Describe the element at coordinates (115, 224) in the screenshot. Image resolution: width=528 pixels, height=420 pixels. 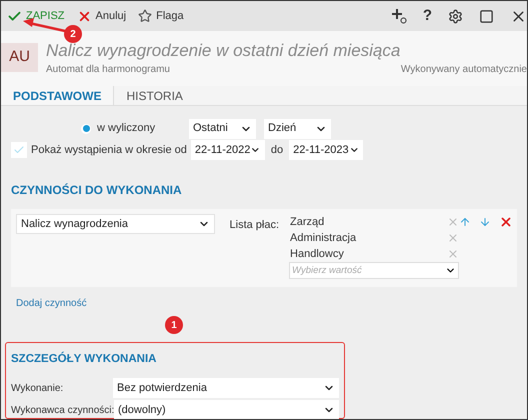
I see `action-select: Nalicz wynagrodzenia` at that location.